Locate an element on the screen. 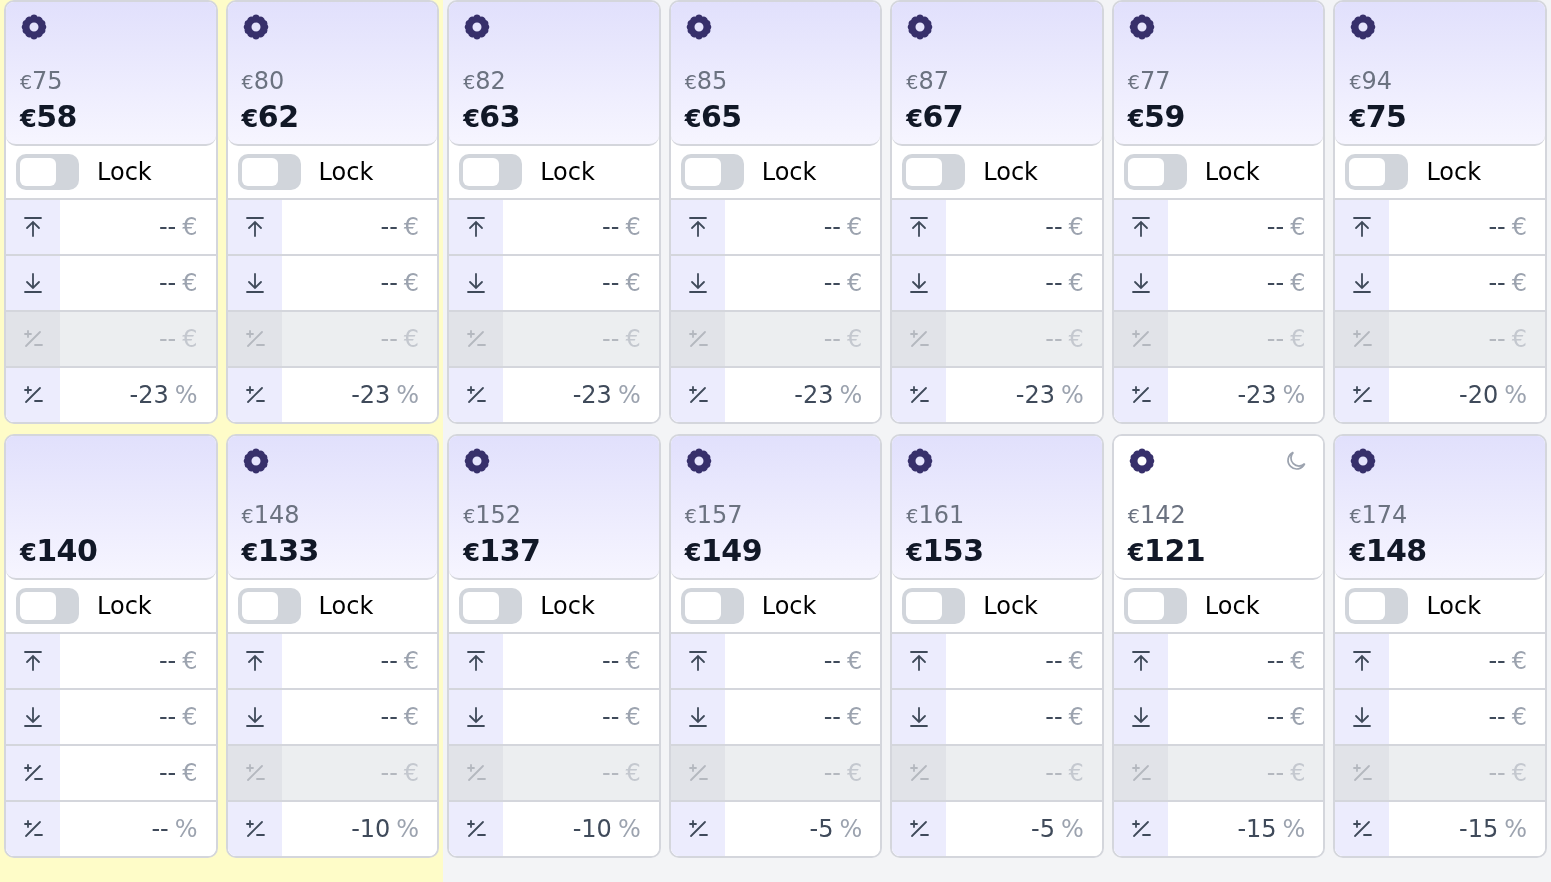 The height and width of the screenshot is (882, 1551). current-price: €153 is located at coordinates (945, 551).